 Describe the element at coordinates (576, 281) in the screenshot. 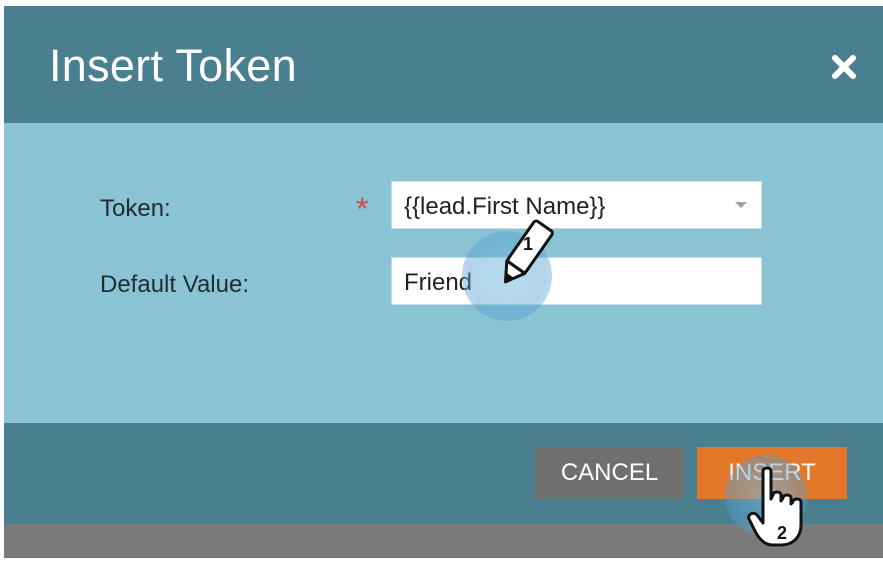

I see `default-value-input: Friend` at that location.